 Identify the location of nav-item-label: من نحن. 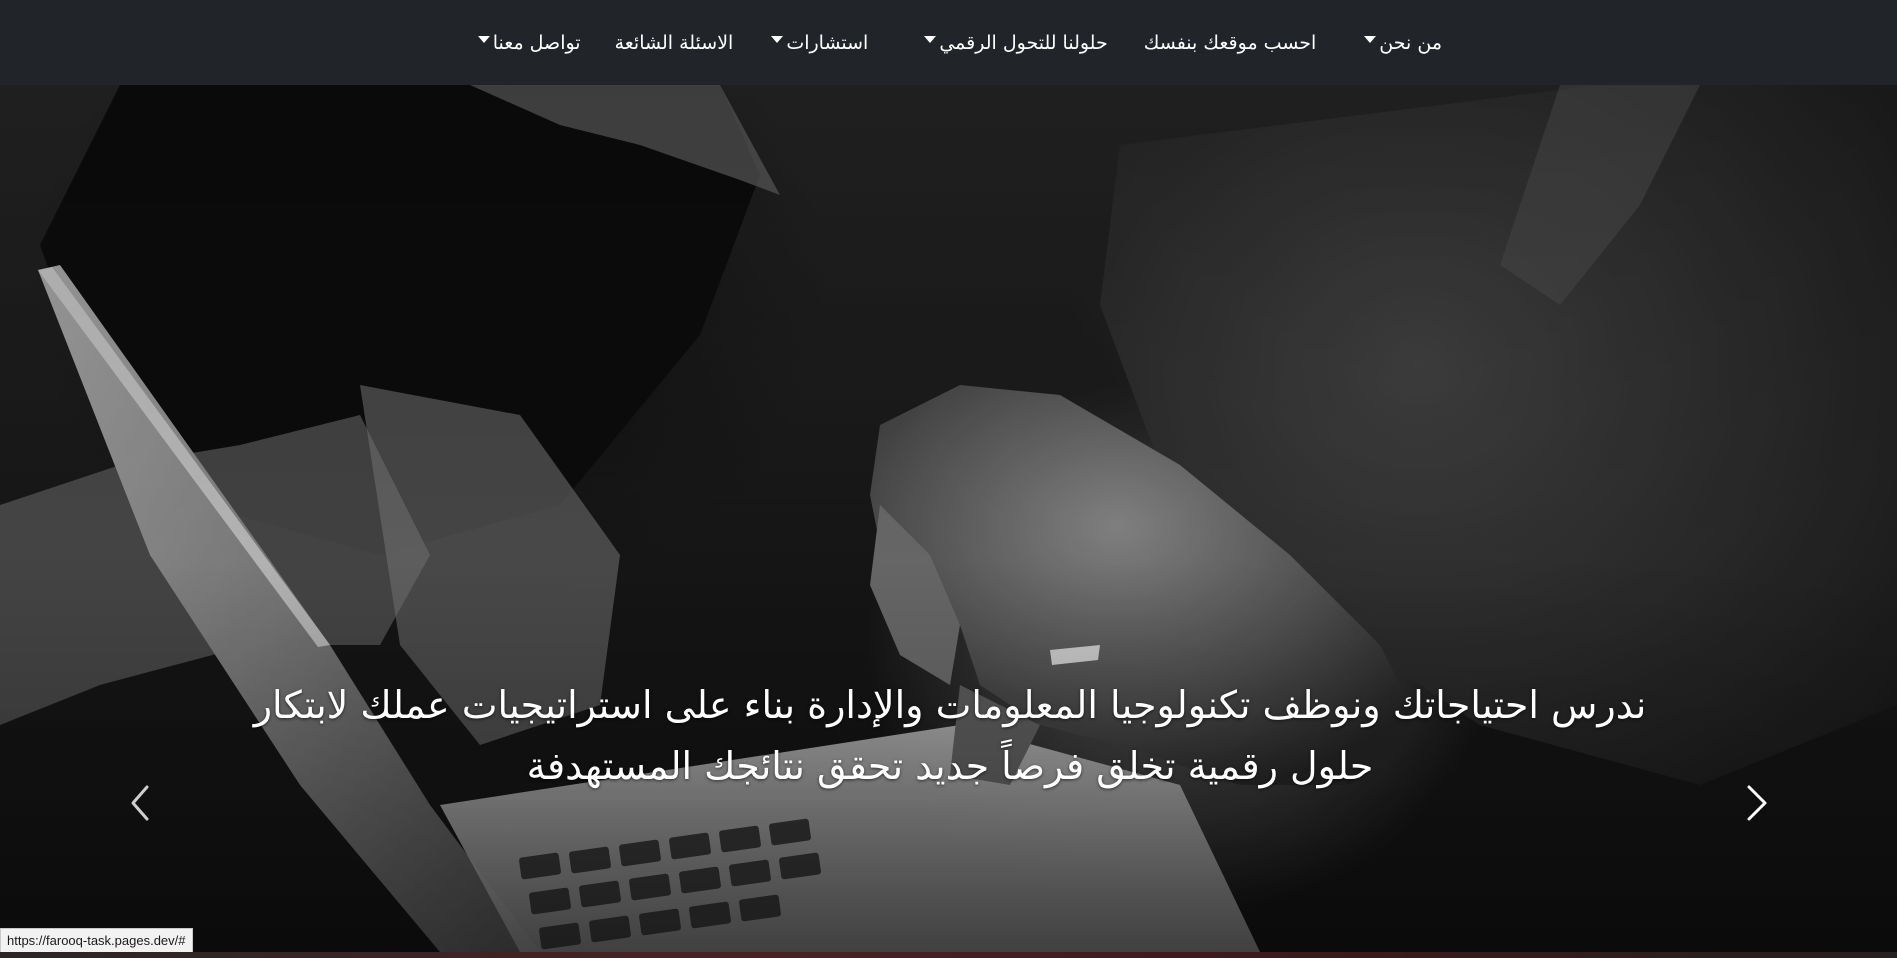
(1410, 42).